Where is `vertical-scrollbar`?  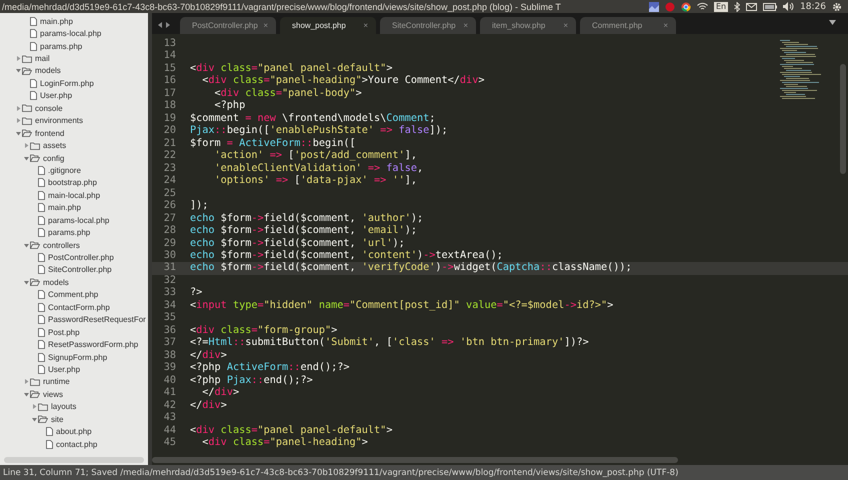
vertical-scrollbar is located at coordinates (843, 119).